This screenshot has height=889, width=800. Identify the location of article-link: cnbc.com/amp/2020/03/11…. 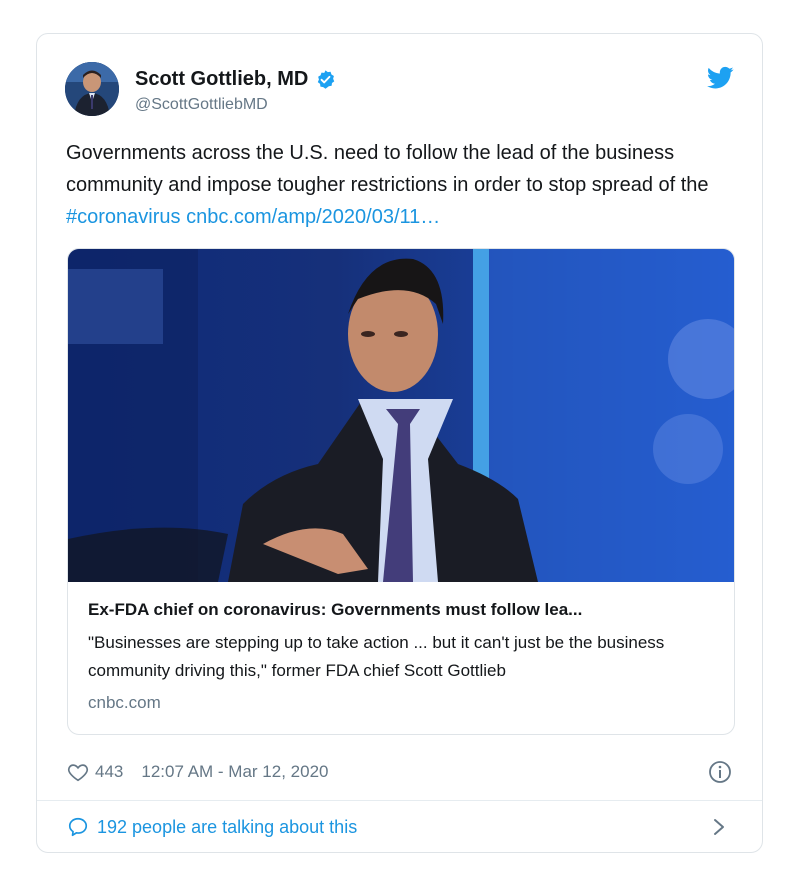
(313, 217).